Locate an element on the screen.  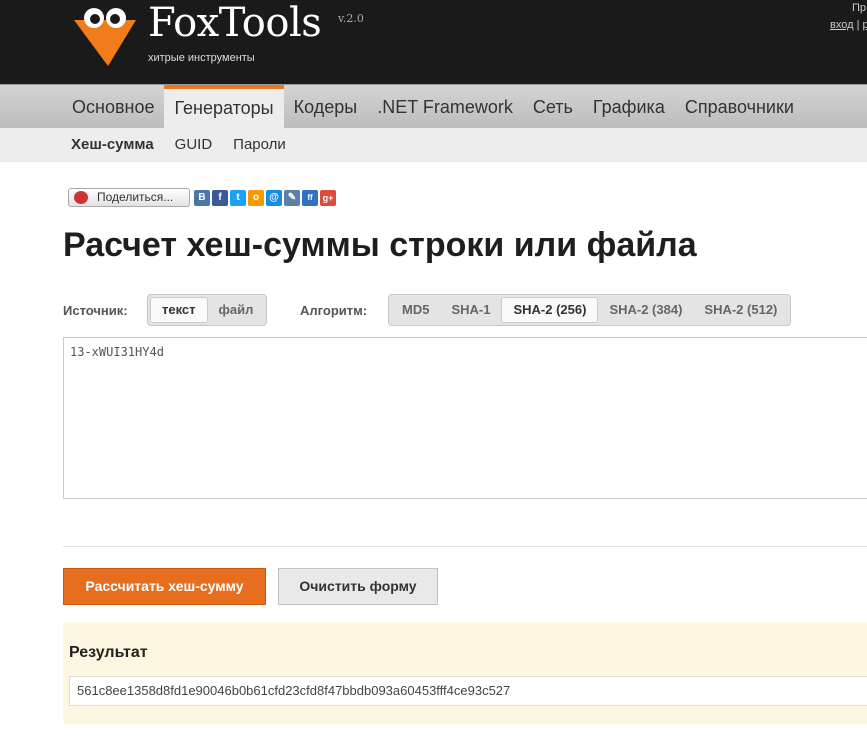
nav-item-dotnet: .NET Framework is located at coordinates (445, 107).